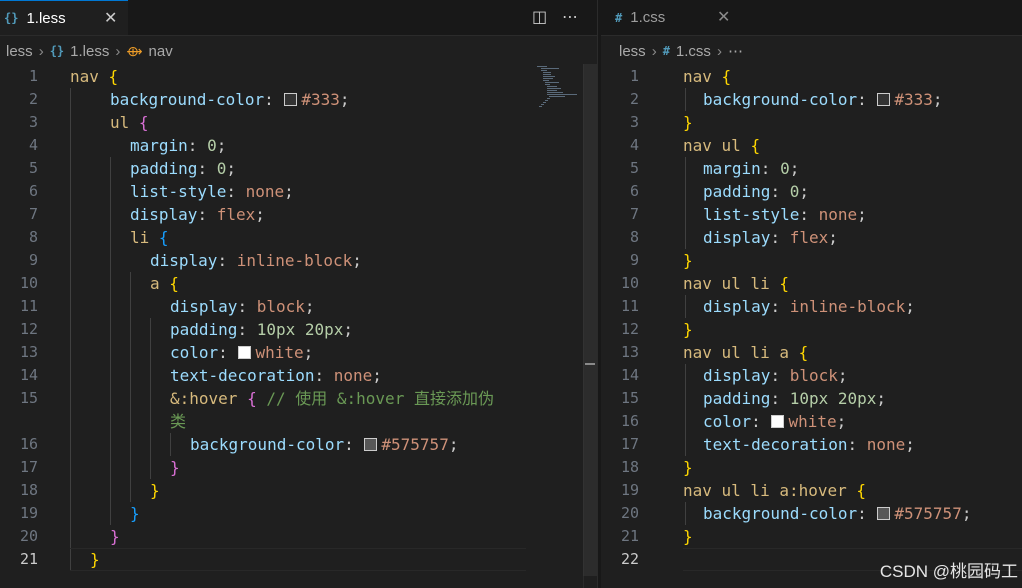 This screenshot has width=1022, height=588. What do you see at coordinates (726, 283) in the screenshot?
I see `selector-token: nav ul li` at bounding box center [726, 283].